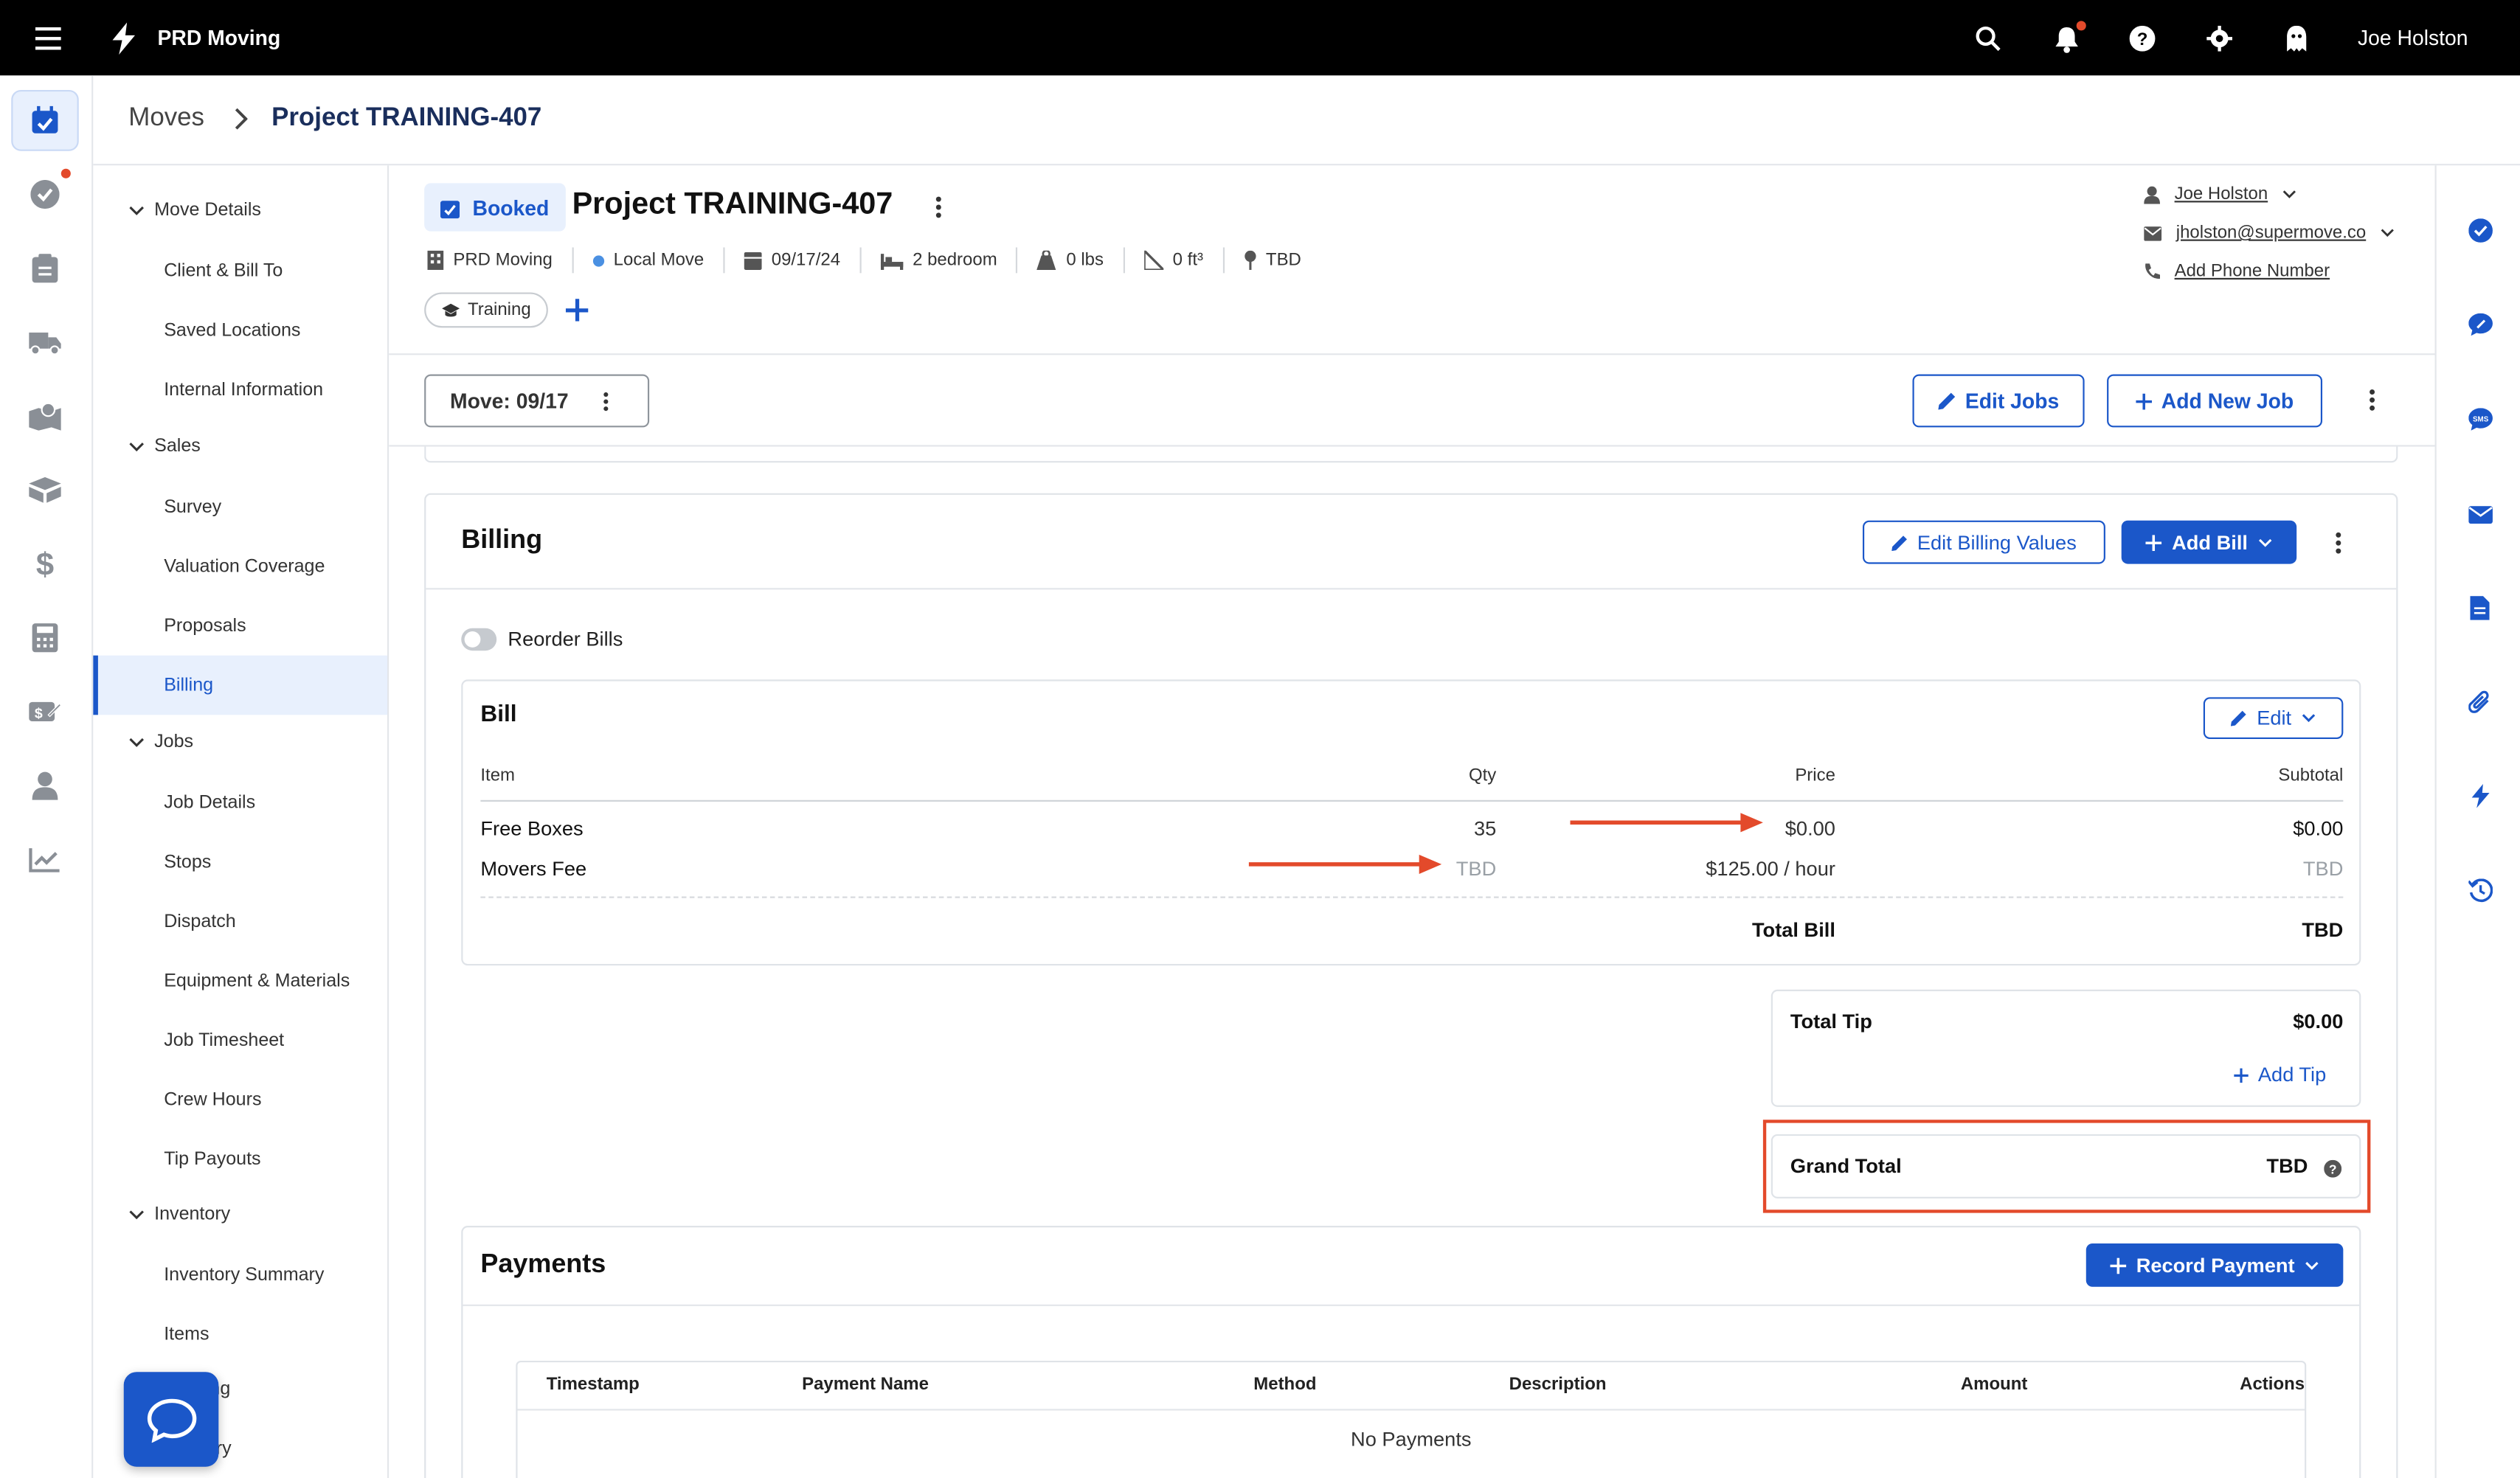 The height and width of the screenshot is (1478, 2520). I want to click on nav-item-stops: Stops, so click(240, 862).